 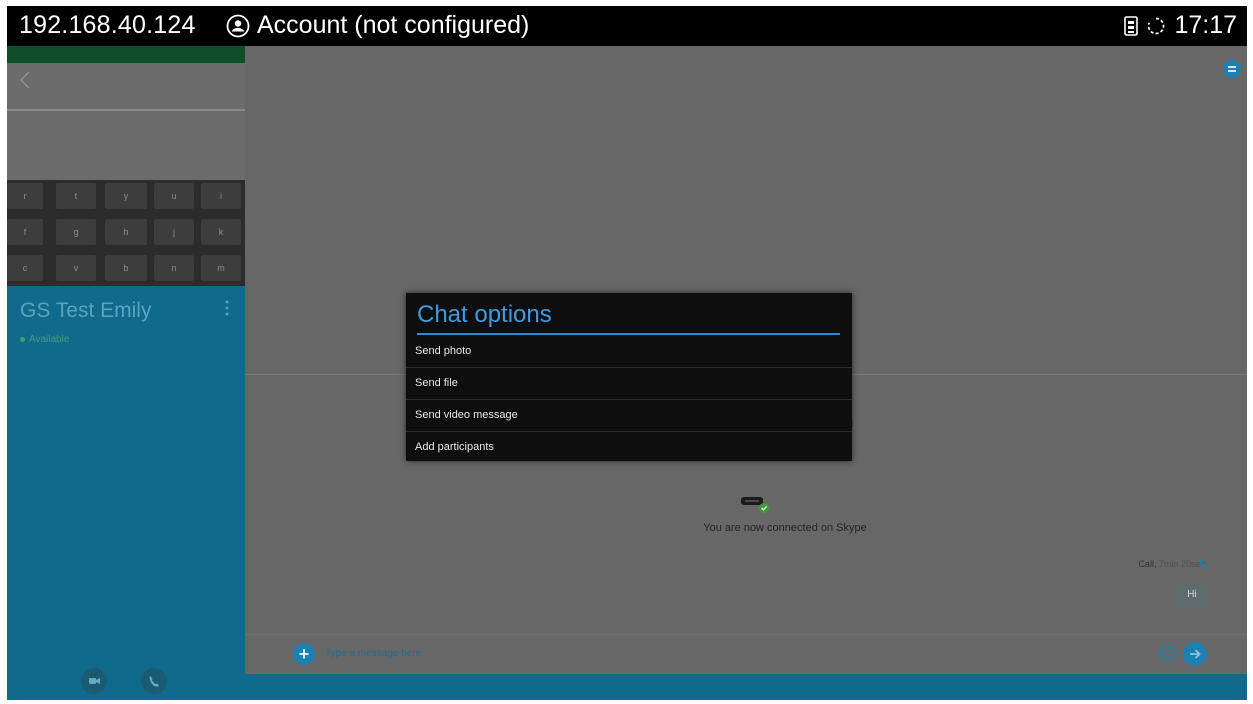 I want to click on call-label: Call,, so click(x=1147, y=564).